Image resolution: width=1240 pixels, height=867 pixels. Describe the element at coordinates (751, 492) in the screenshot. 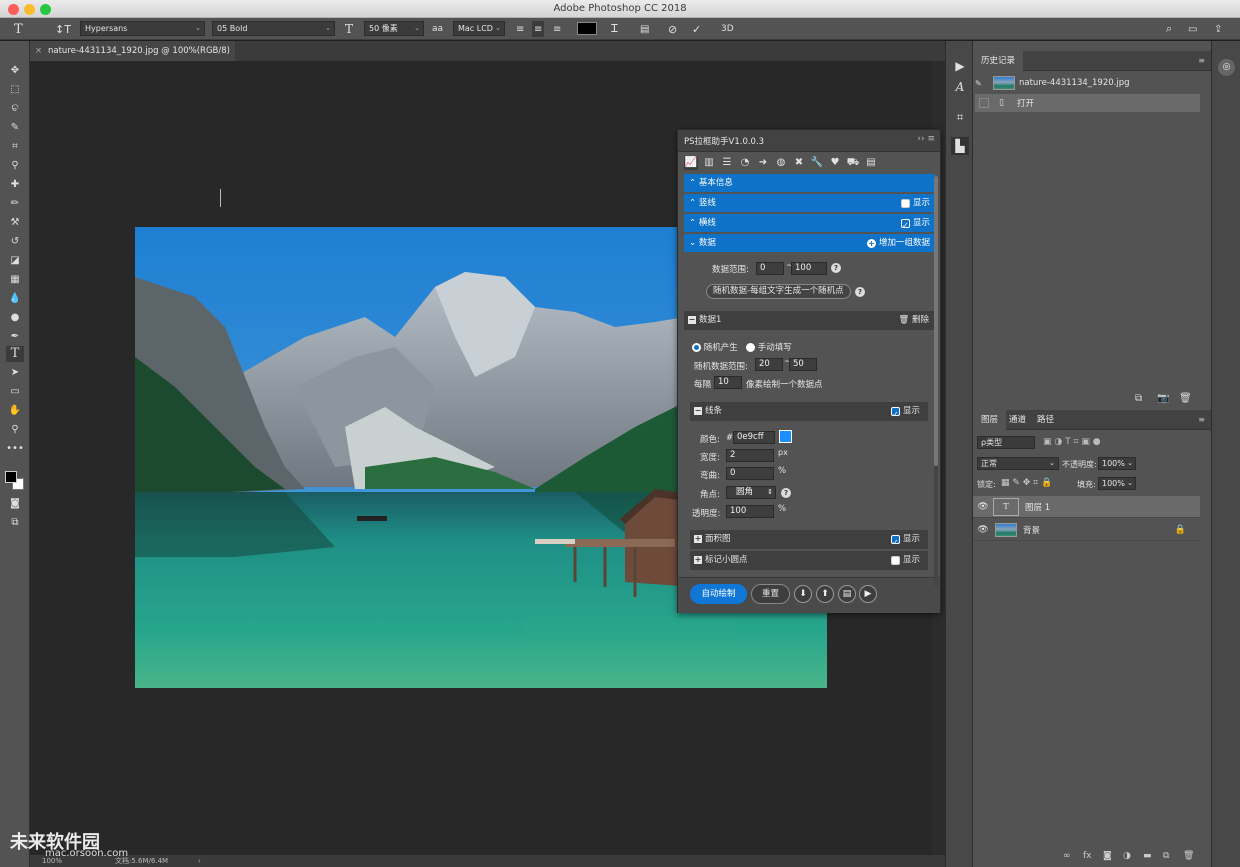

I see `line-corner-select: 圆角 ⇕` at that location.